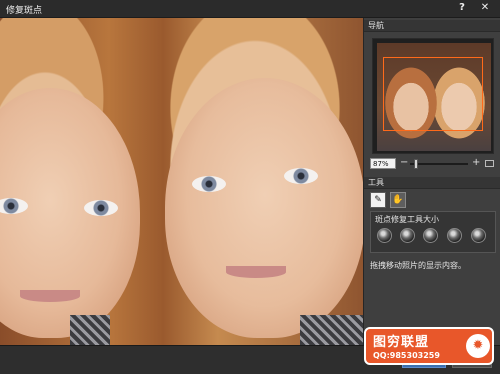  What do you see at coordinates (418, 265) in the screenshot?
I see `tool-hint: 拖拽移动照片的显示内容。` at bounding box center [418, 265].